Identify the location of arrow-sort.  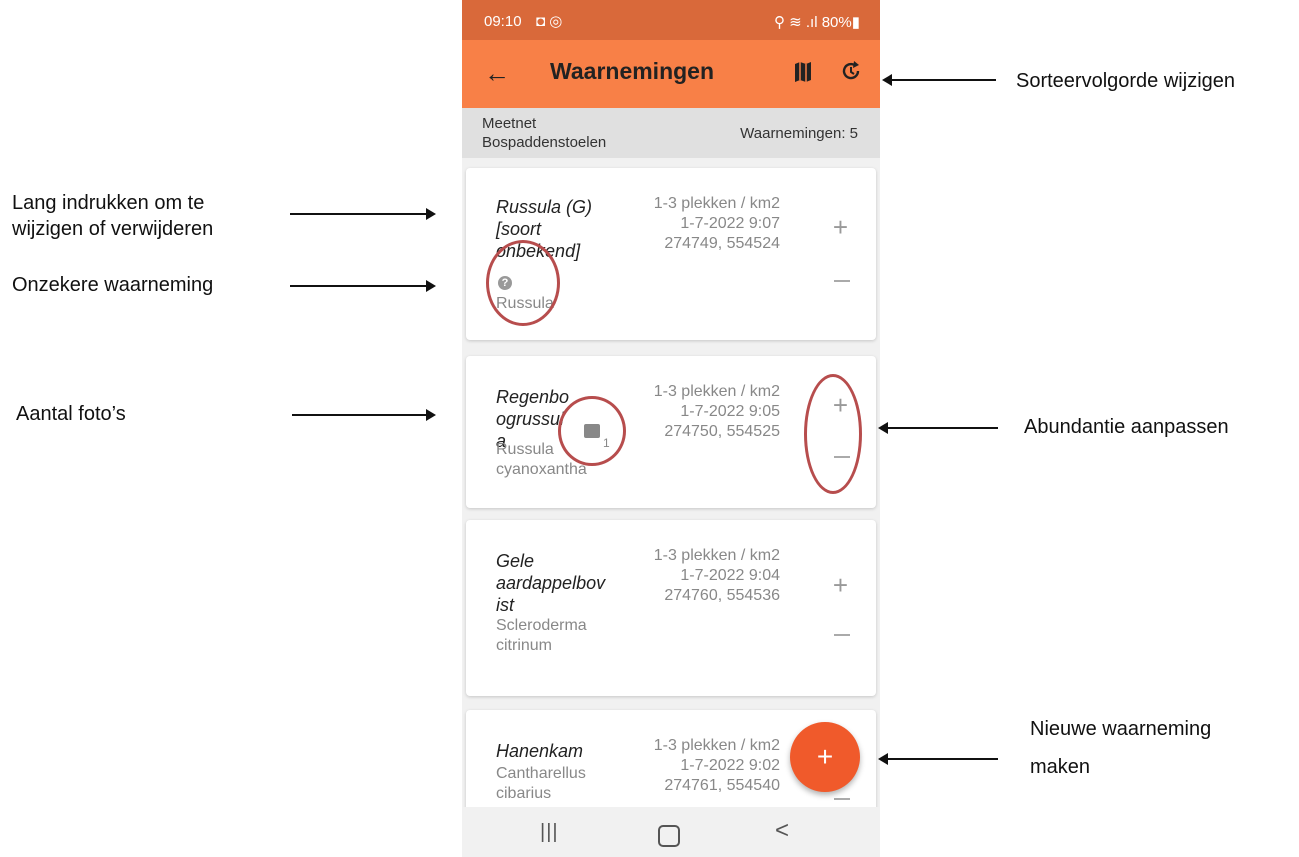
(943, 80).